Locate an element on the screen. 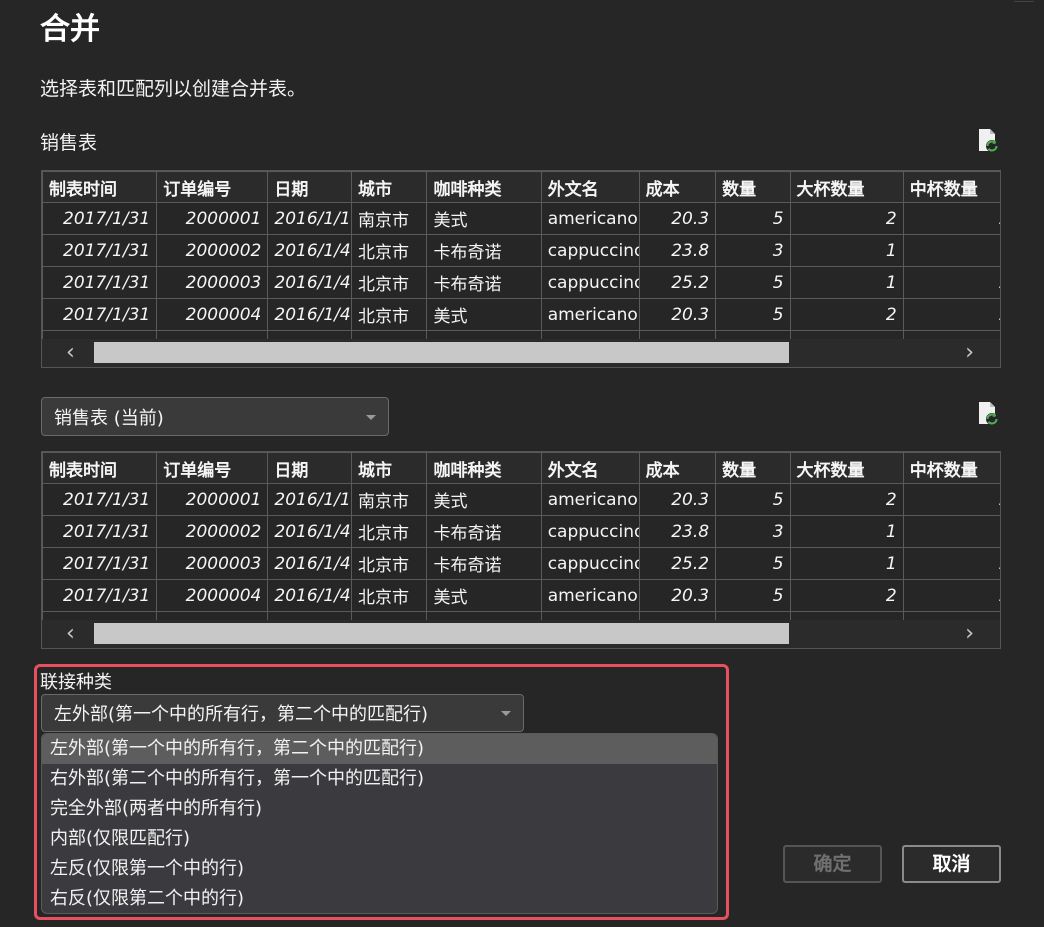  table-cell: 2000001 is located at coordinates (212, 218).